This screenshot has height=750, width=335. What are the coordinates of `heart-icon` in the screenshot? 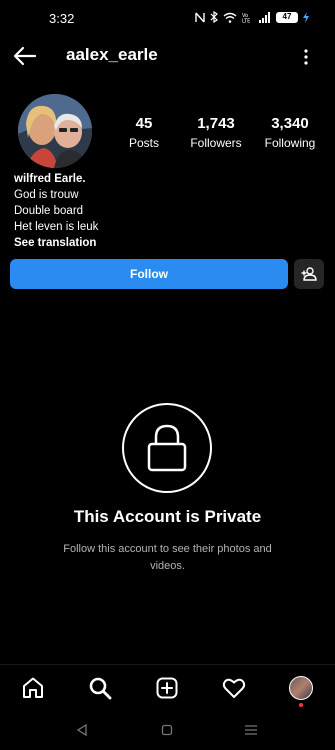 It's located at (234, 688).